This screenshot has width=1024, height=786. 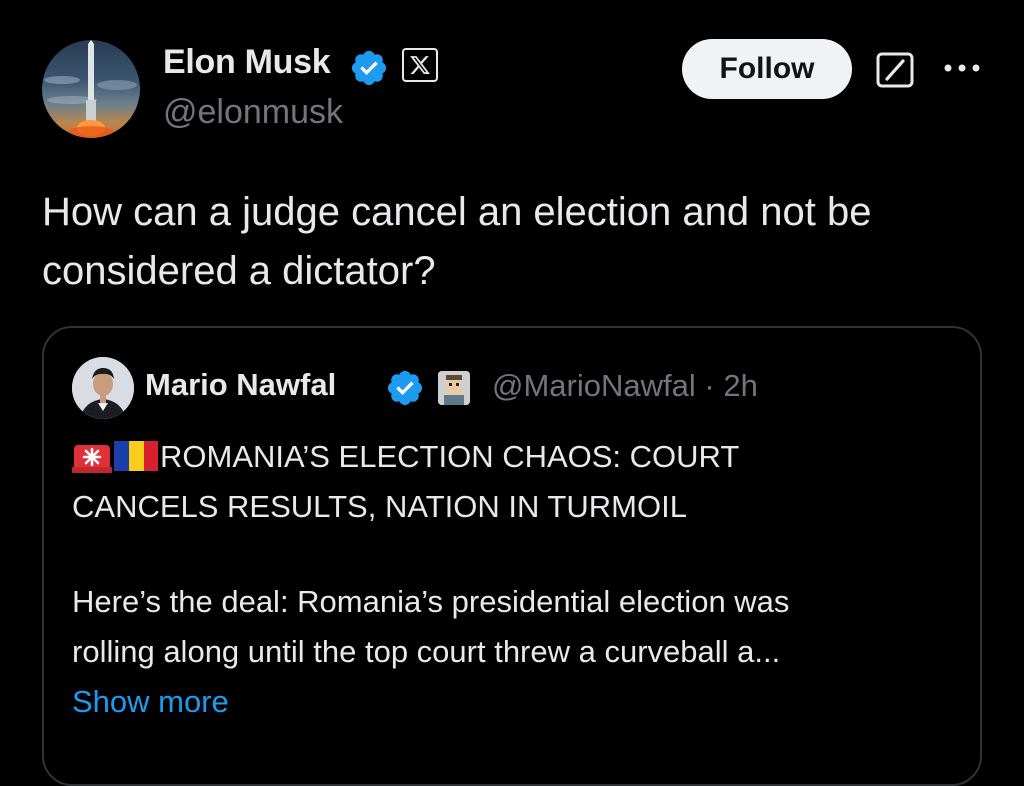 What do you see at coordinates (92, 459) in the screenshot?
I see `rotating-light-emoji` at bounding box center [92, 459].